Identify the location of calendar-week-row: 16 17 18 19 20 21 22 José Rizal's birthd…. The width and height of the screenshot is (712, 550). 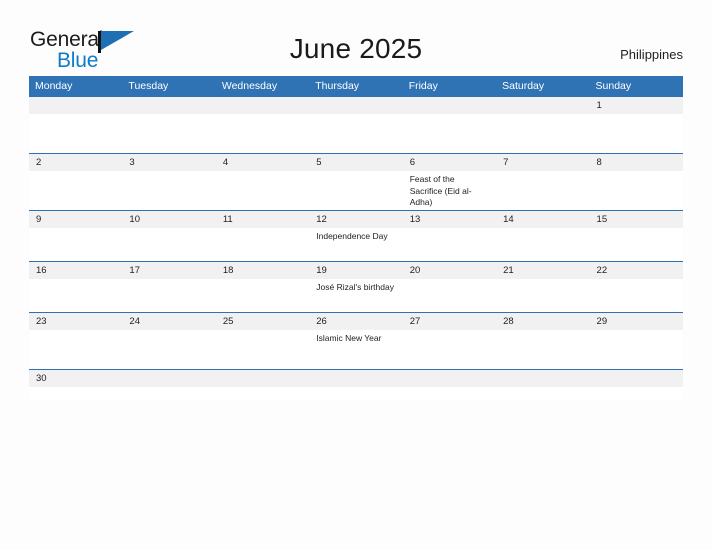
(356, 295).